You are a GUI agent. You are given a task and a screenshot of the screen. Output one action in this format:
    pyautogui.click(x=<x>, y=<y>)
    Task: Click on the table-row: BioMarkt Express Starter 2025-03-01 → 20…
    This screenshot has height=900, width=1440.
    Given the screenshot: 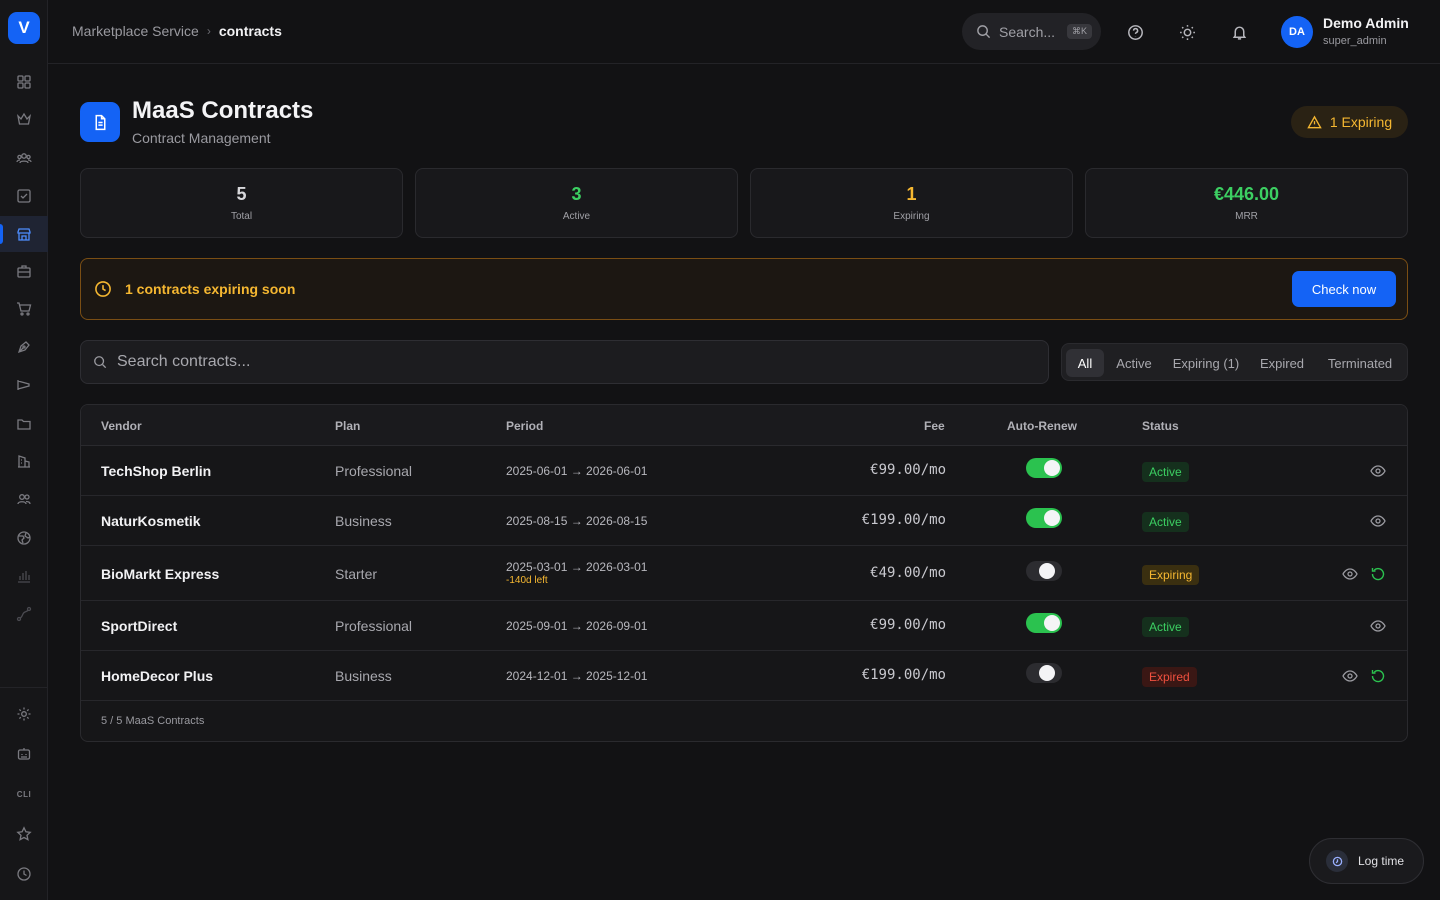 What is the action you would take?
    pyautogui.click(x=744, y=573)
    